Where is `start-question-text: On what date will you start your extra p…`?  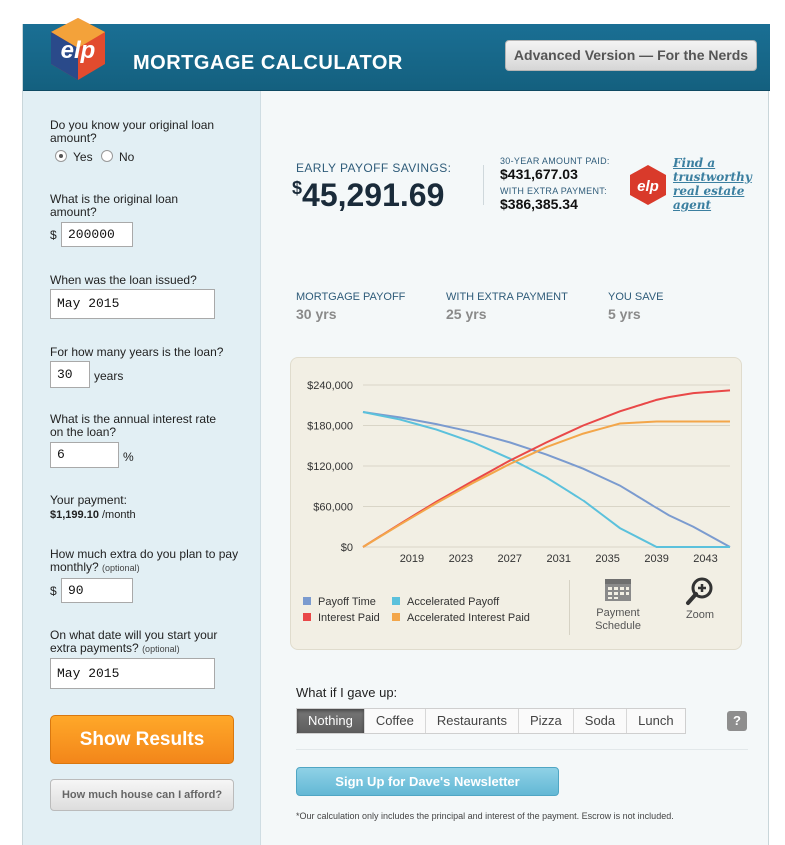 start-question-text: On what date will you start your extra p… is located at coordinates (134, 641).